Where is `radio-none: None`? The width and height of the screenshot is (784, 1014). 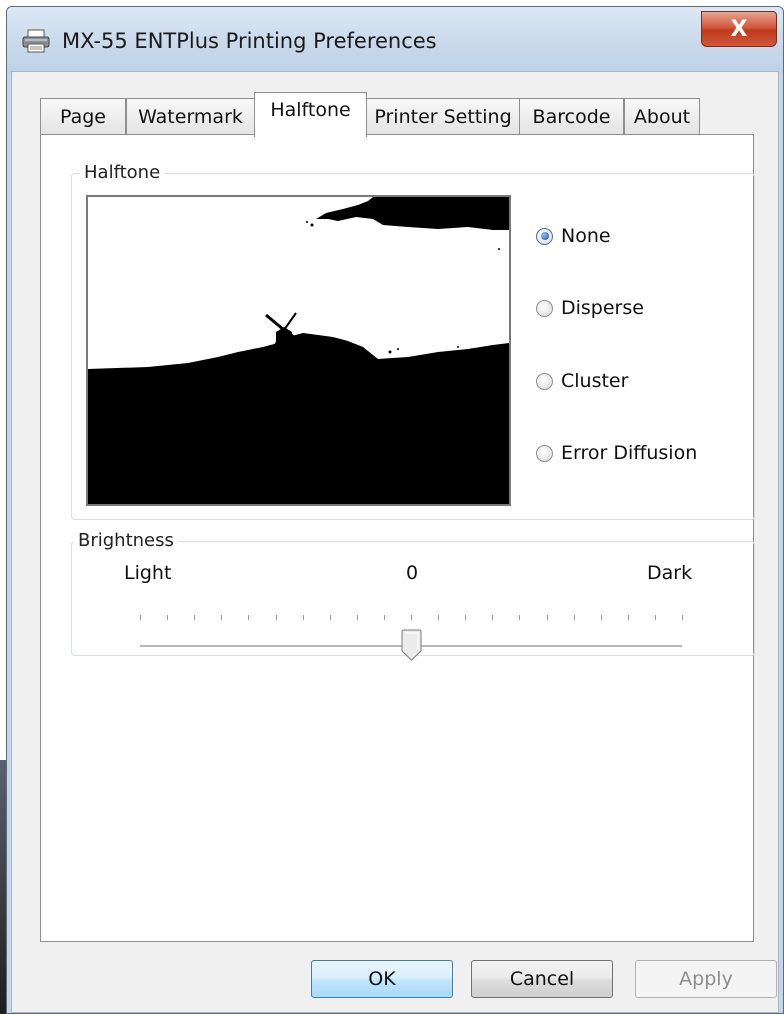 radio-none: None is located at coordinates (573, 236).